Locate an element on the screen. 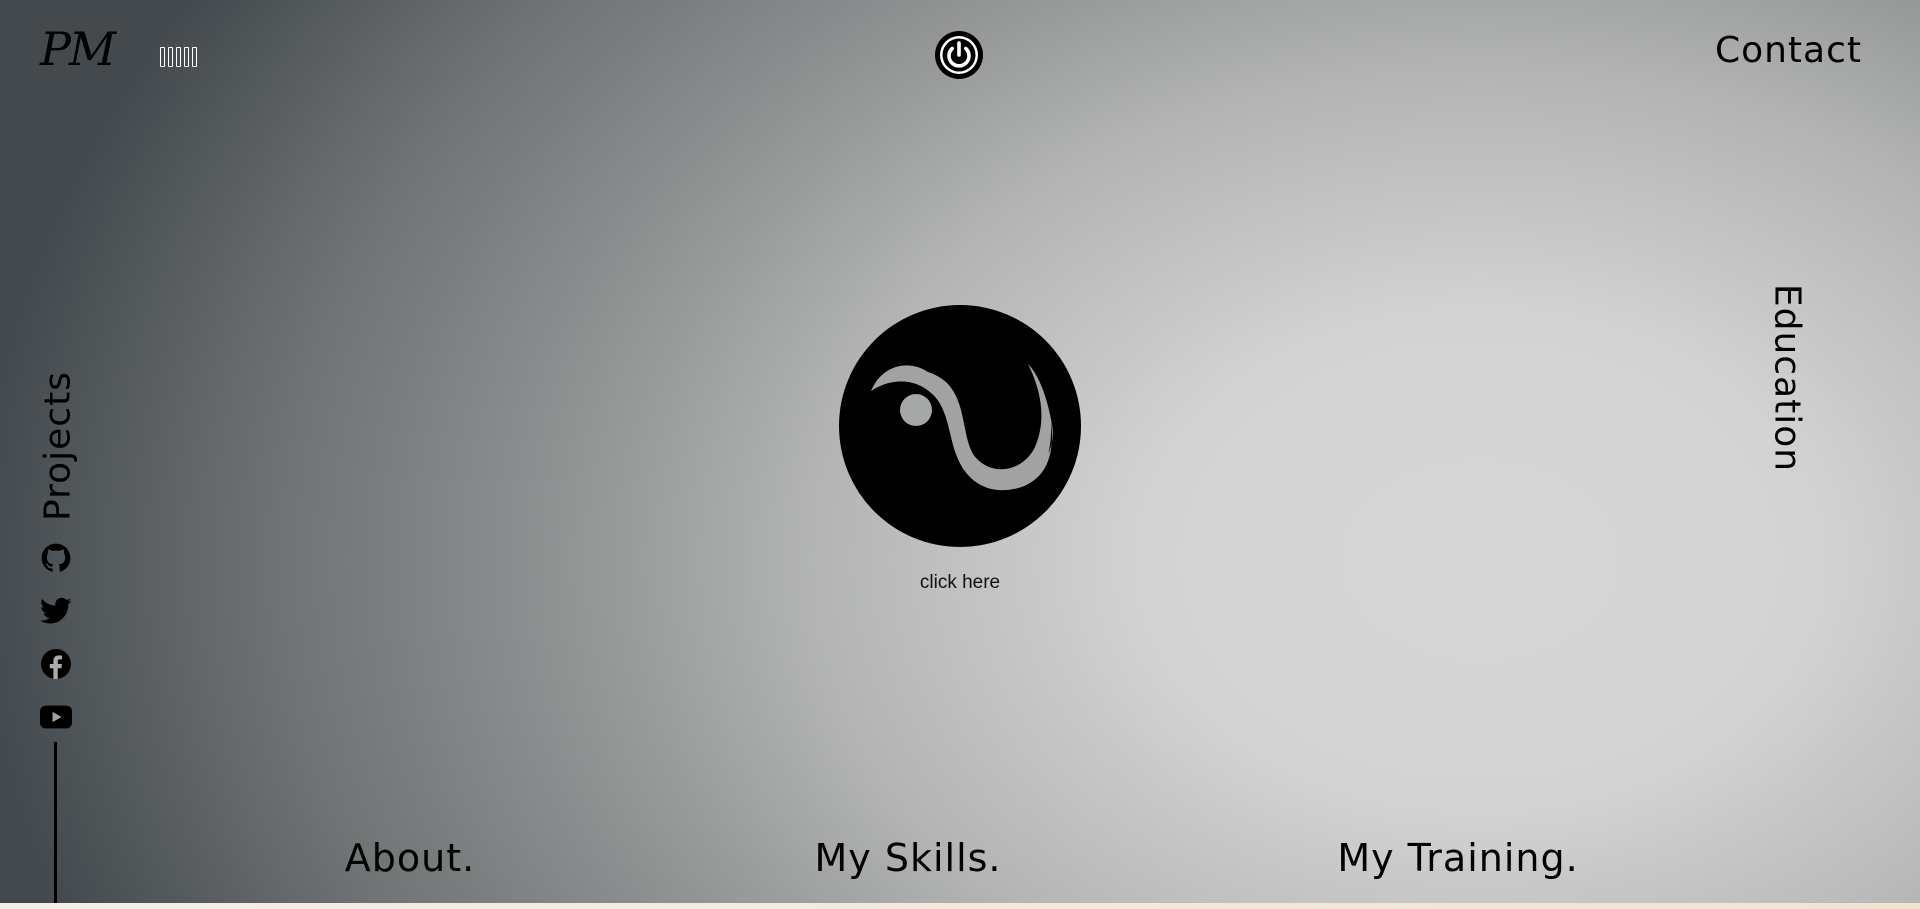 The height and width of the screenshot is (909, 1920). github-icon is located at coordinates (56, 558).